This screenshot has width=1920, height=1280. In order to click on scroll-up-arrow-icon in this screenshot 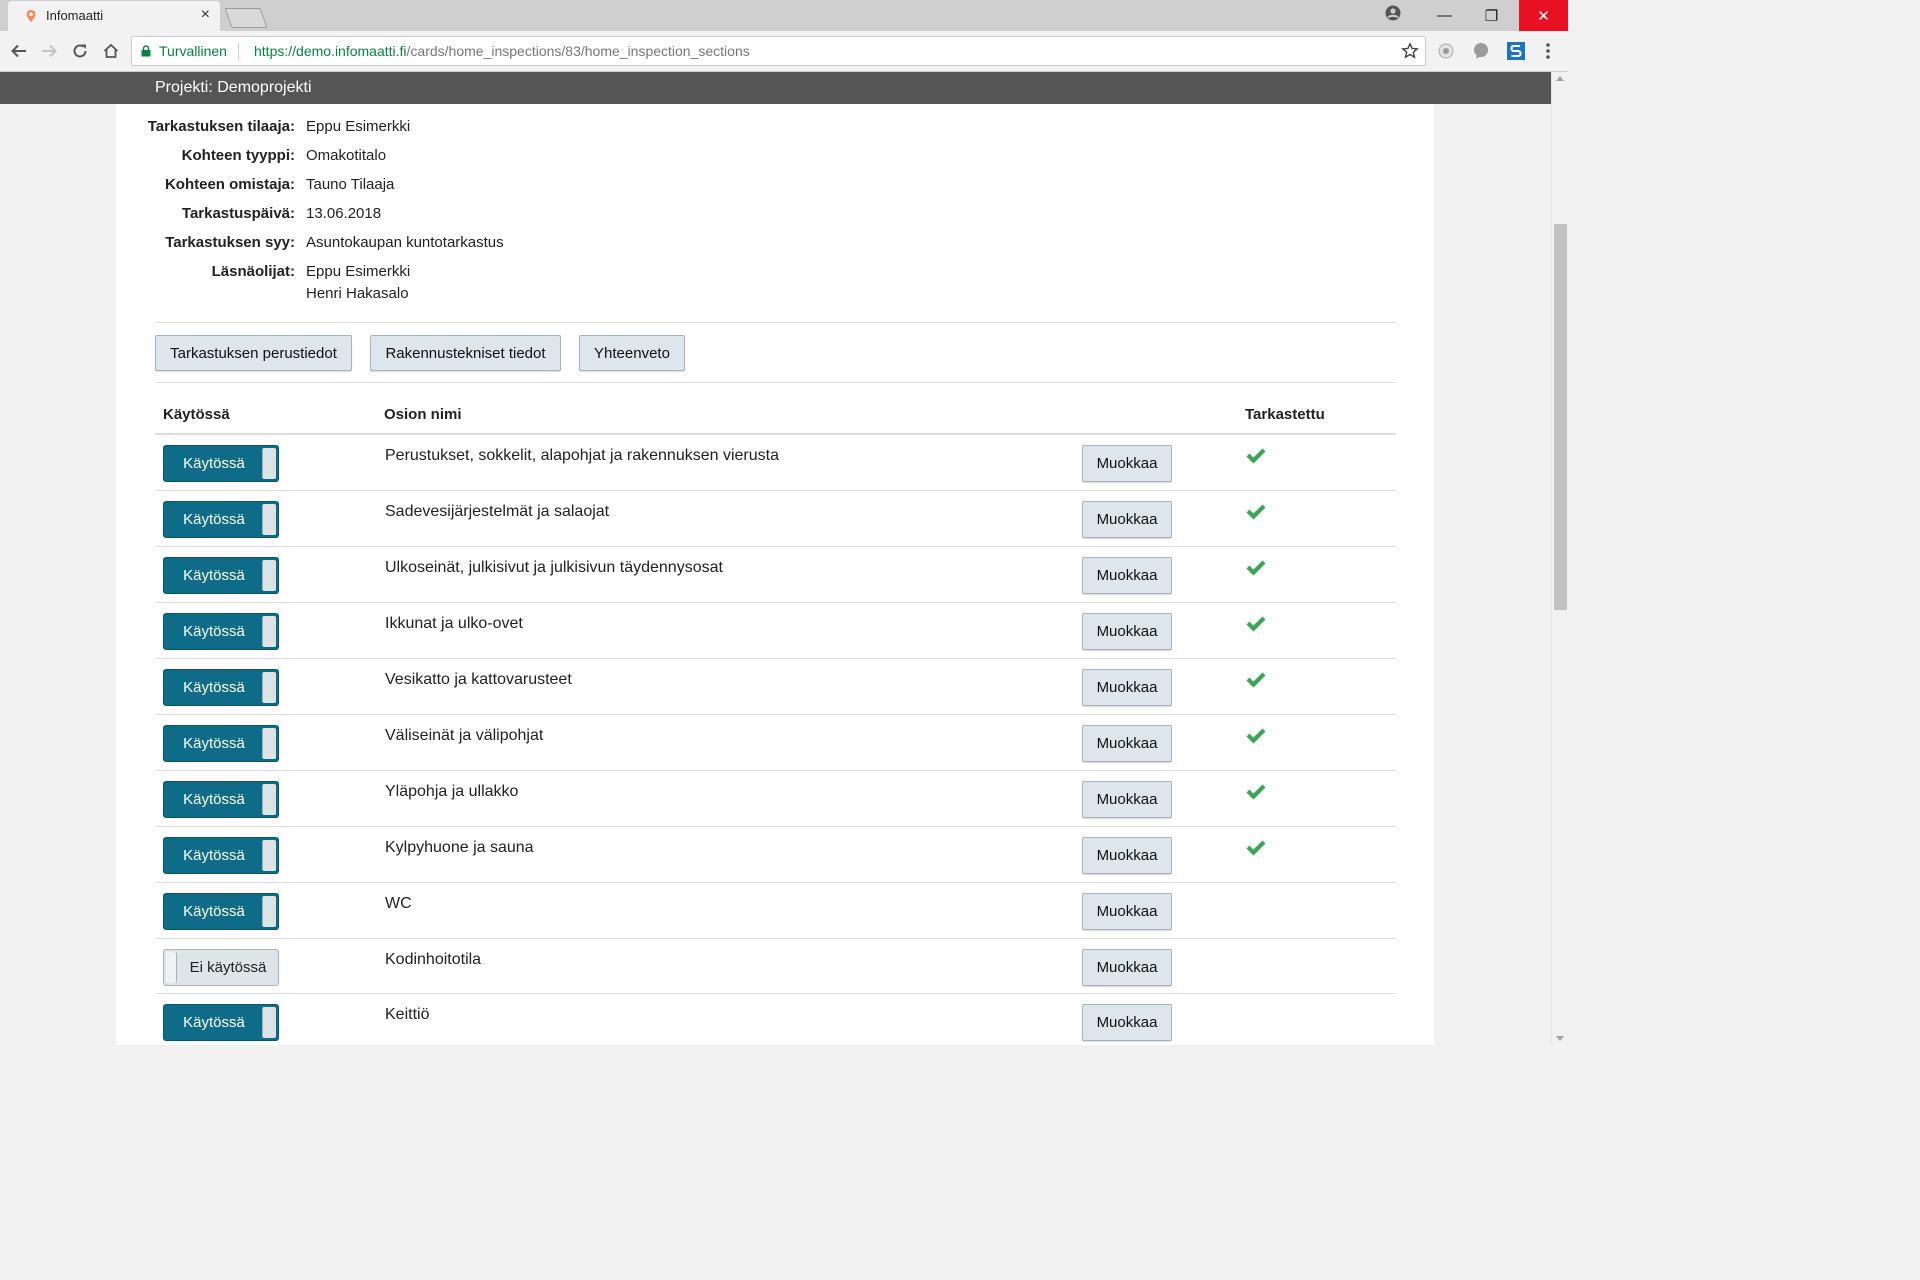, I will do `click(1560, 78)`.